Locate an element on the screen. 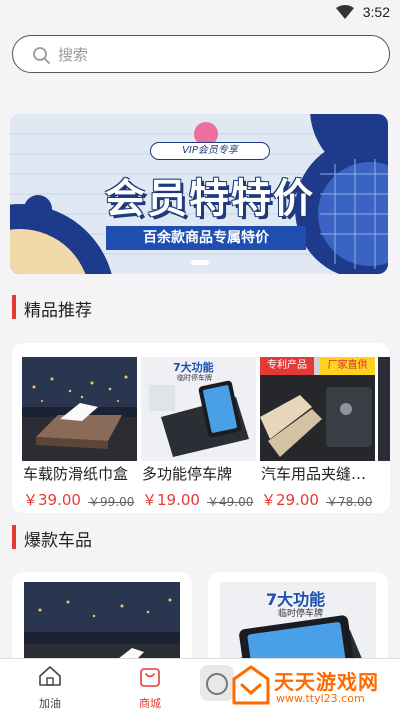 This screenshot has height=710, width=400. product-card: 专利产品 厂家直供 汽车用品夹缝收纳盒 ￥29.00 ￥78.00 is located at coordinates (318, 433).